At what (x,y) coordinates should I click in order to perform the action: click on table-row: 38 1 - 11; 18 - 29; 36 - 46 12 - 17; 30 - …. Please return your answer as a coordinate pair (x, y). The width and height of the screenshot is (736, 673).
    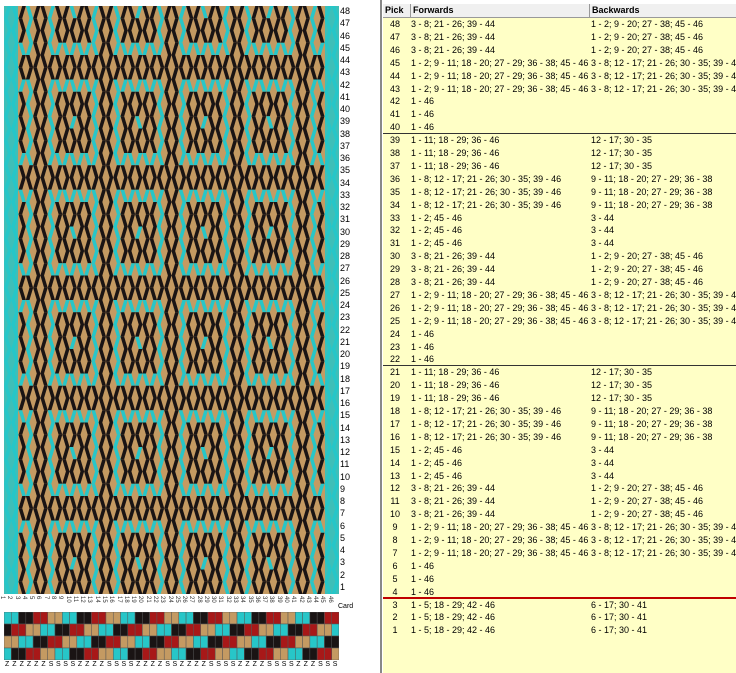
    Looking at the image, I should click on (559, 153).